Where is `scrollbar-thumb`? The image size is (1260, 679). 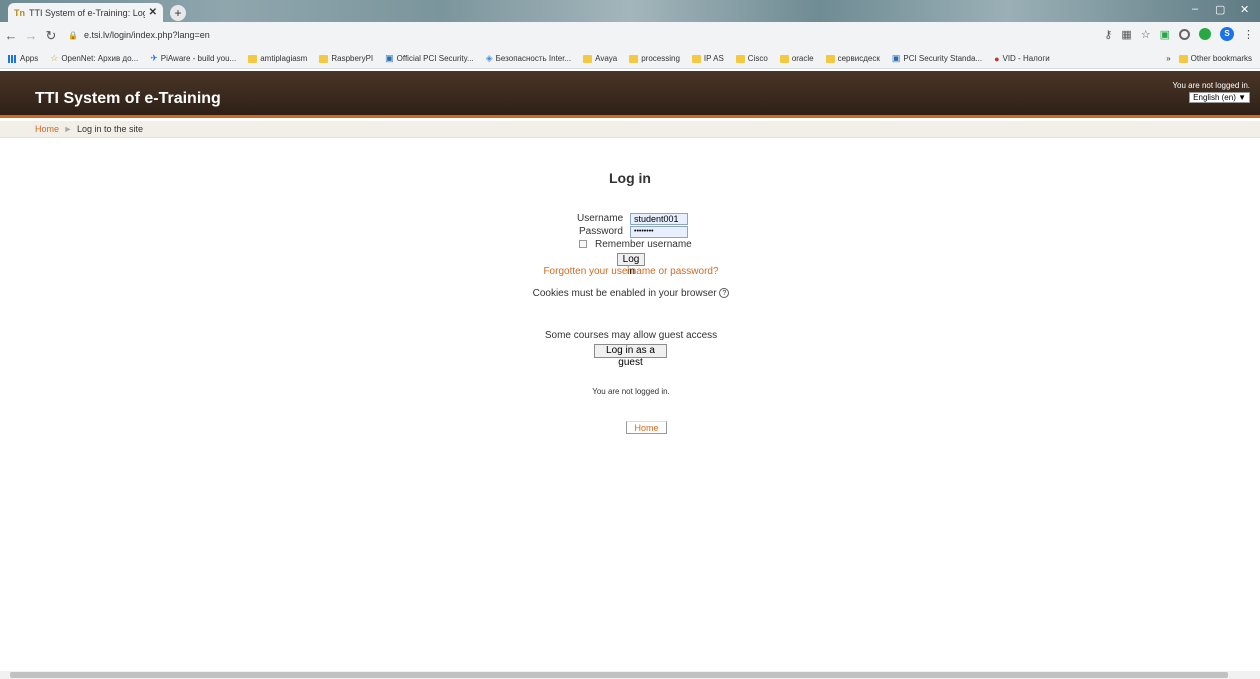
scrollbar-thumb is located at coordinates (619, 675).